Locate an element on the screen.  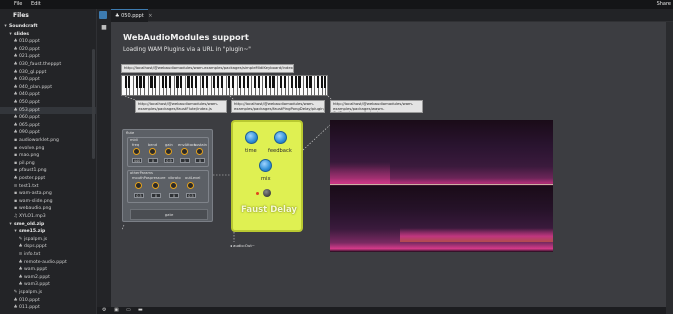
sidebar-scrollbar is located at coordinates (93, 104).